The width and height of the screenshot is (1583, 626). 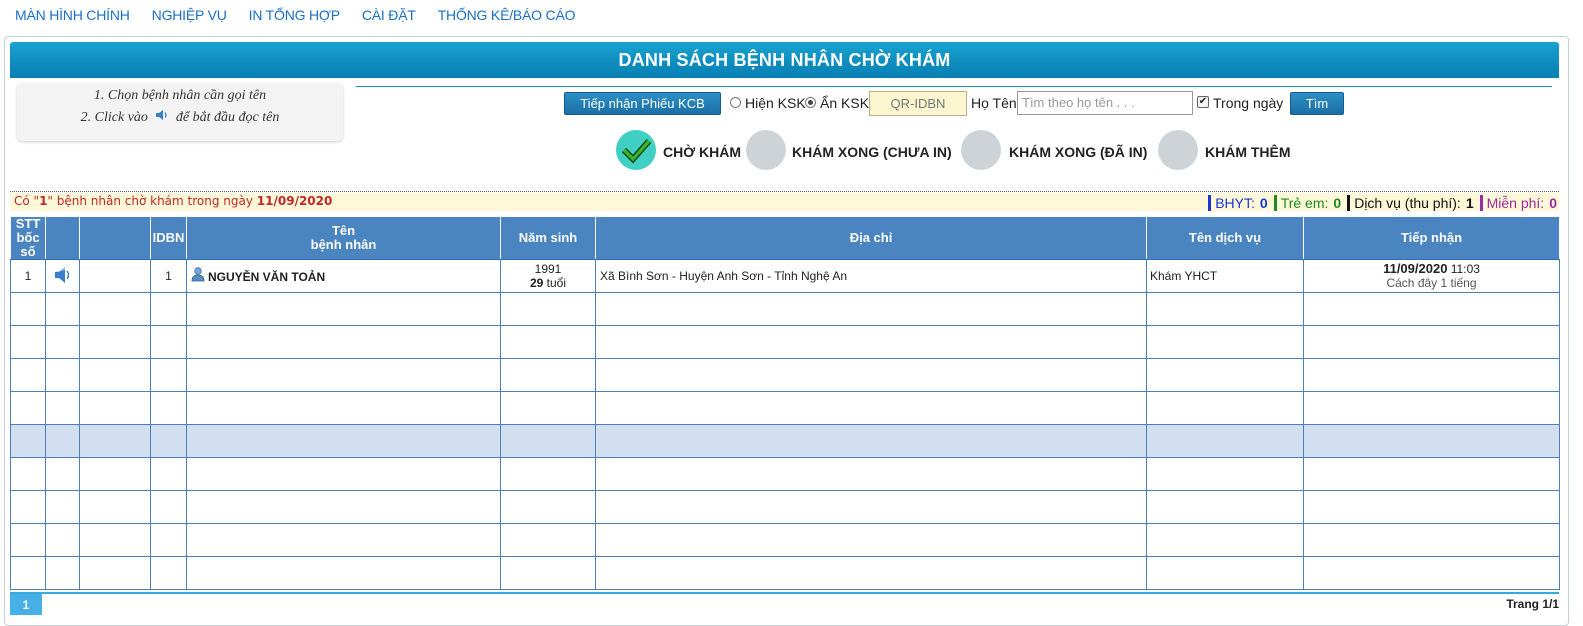 I want to click on count-value: 1, so click(x=1469, y=203).